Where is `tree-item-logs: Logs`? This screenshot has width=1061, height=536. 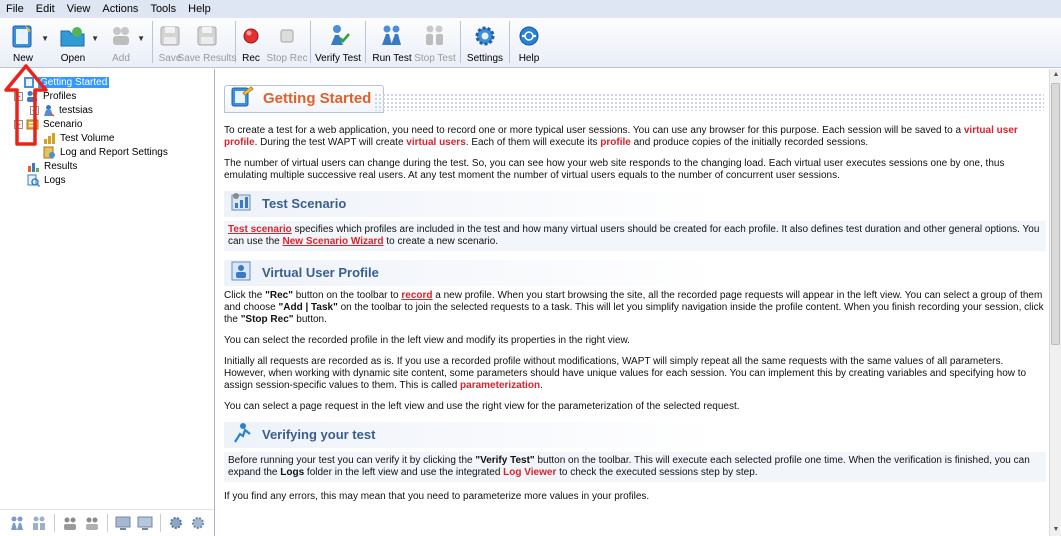 tree-item-logs: Logs is located at coordinates (47, 180).